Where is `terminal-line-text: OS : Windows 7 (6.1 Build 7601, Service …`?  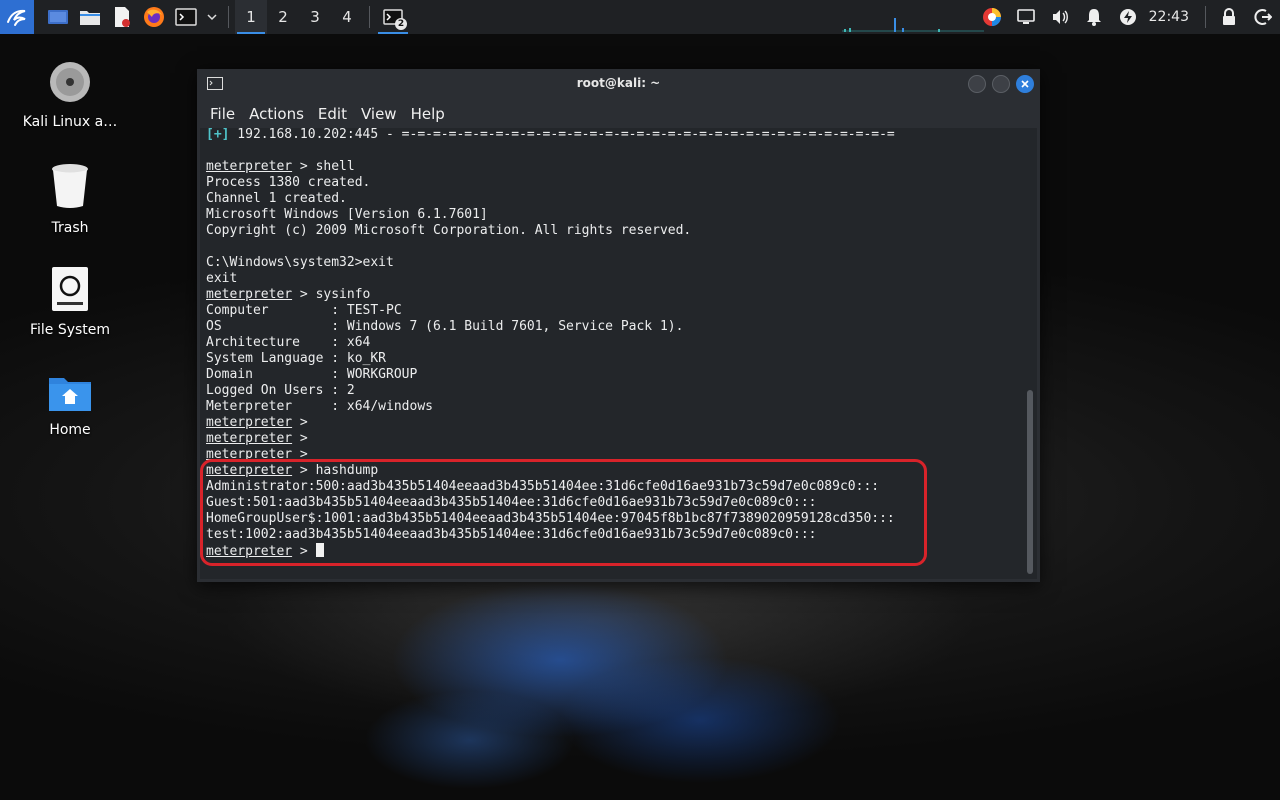 terminal-line-text: OS : Windows 7 (6.1 Build 7601, Service … is located at coordinates (445, 326).